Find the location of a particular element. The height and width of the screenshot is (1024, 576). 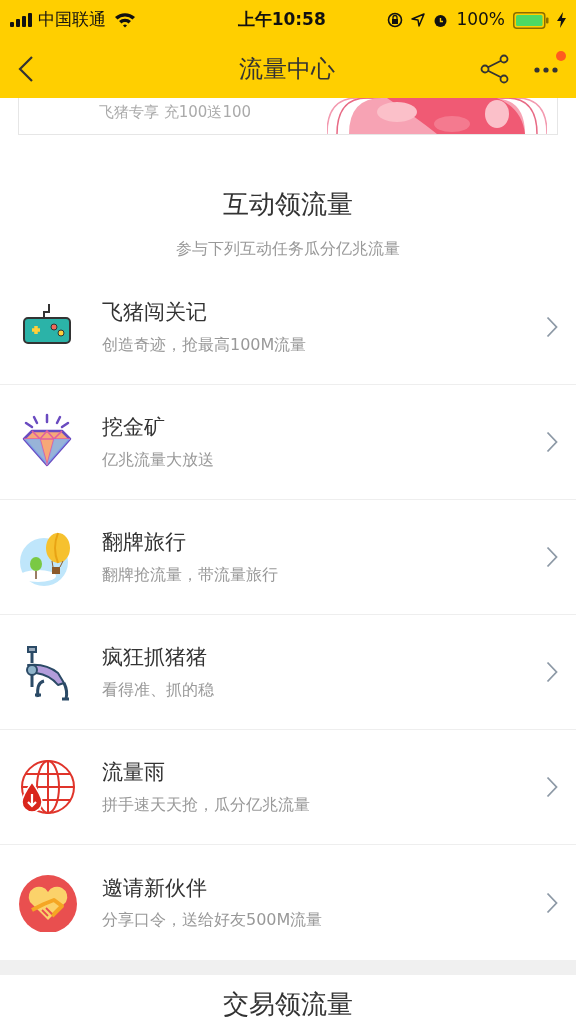

more-icon is located at coordinates (546, 69).